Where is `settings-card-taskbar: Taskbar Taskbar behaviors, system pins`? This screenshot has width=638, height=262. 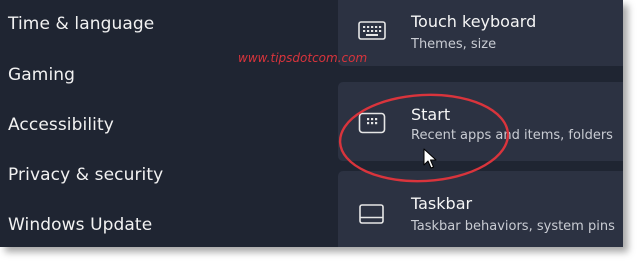
settings-card-taskbar: Taskbar Taskbar behaviors, system pins is located at coordinates (480, 209).